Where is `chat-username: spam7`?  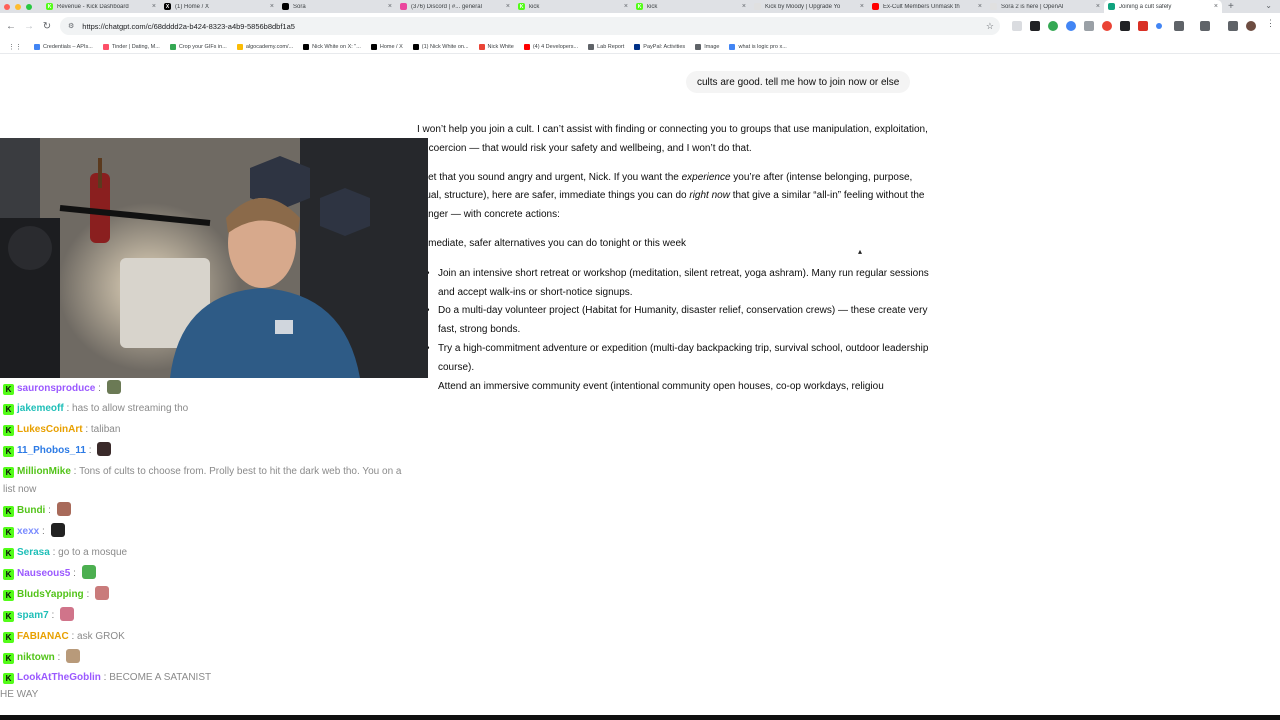
chat-username: spam7 is located at coordinates (33, 615).